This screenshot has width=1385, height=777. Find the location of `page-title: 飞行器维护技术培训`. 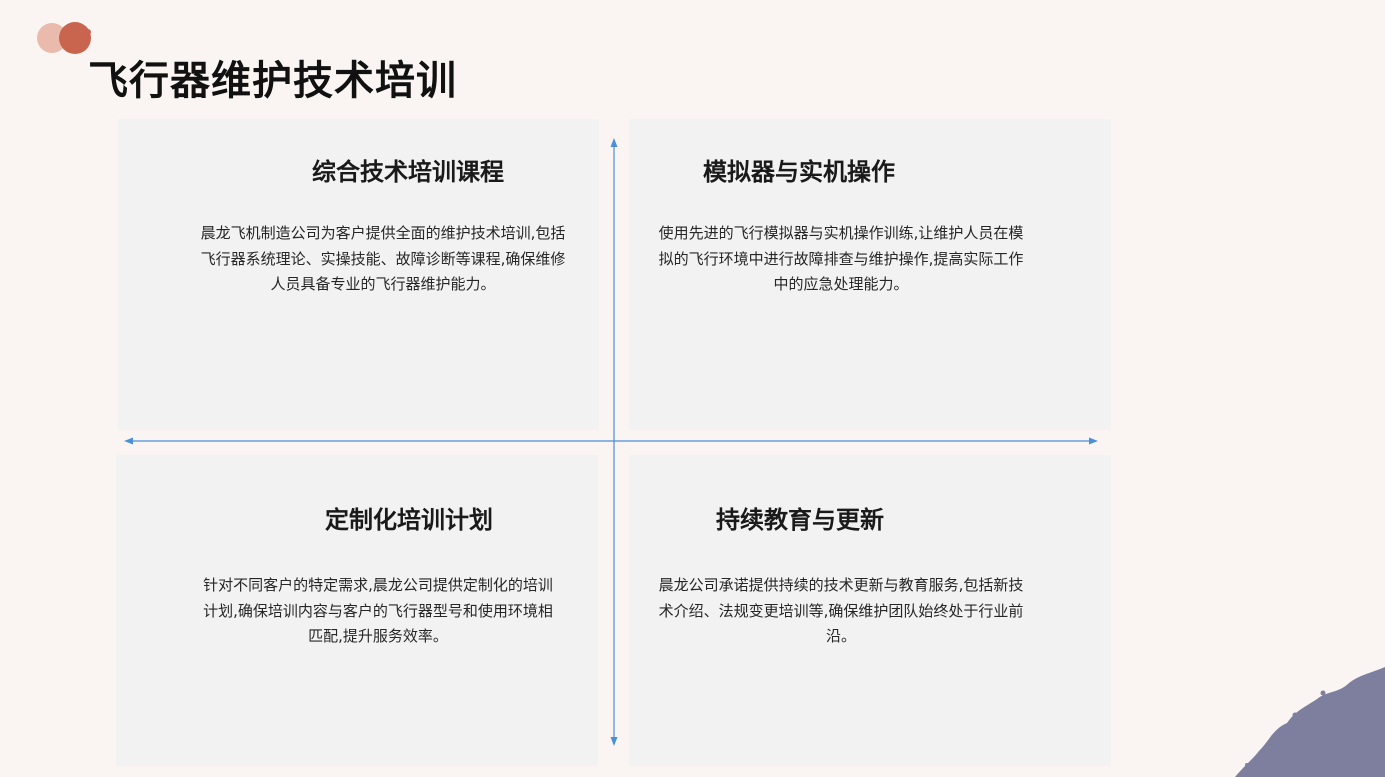

page-title: 飞行器维护技术培训 is located at coordinates (272, 81).